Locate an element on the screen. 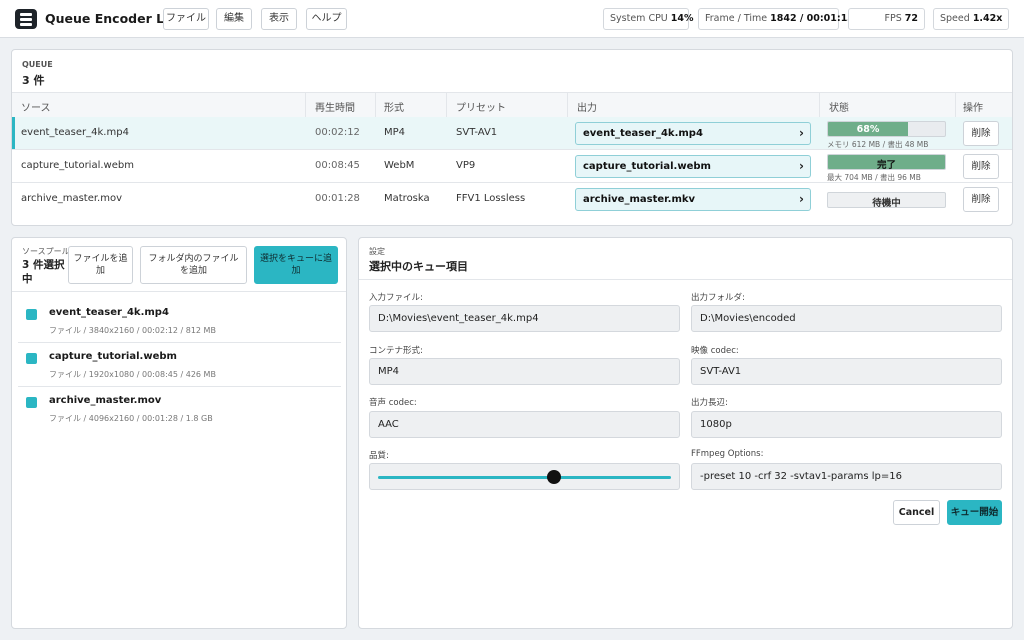 The image size is (1024, 640). audio-codec-select: AAC is located at coordinates (524, 424).